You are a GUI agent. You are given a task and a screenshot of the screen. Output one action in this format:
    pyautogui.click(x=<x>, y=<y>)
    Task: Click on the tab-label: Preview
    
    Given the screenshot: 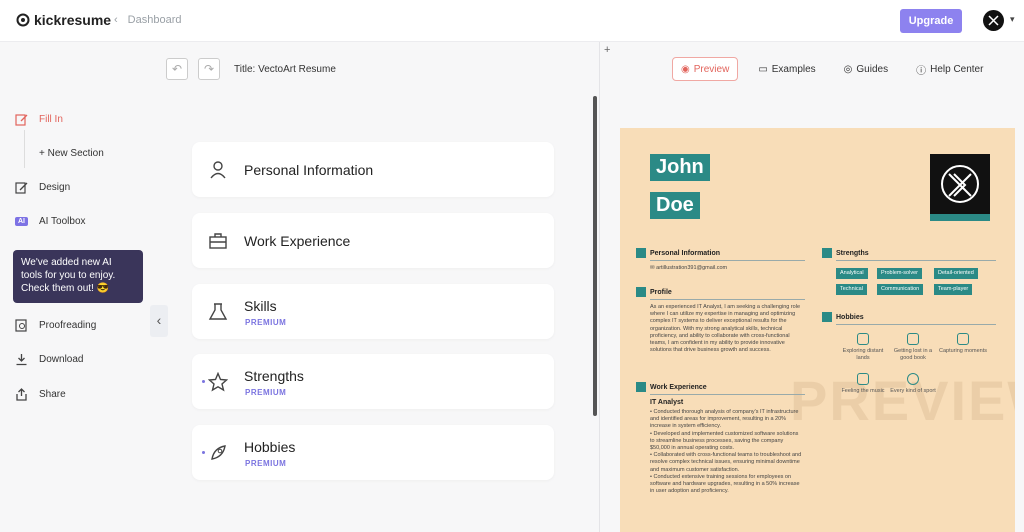 What is the action you would take?
    pyautogui.click(x=711, y=69)
    